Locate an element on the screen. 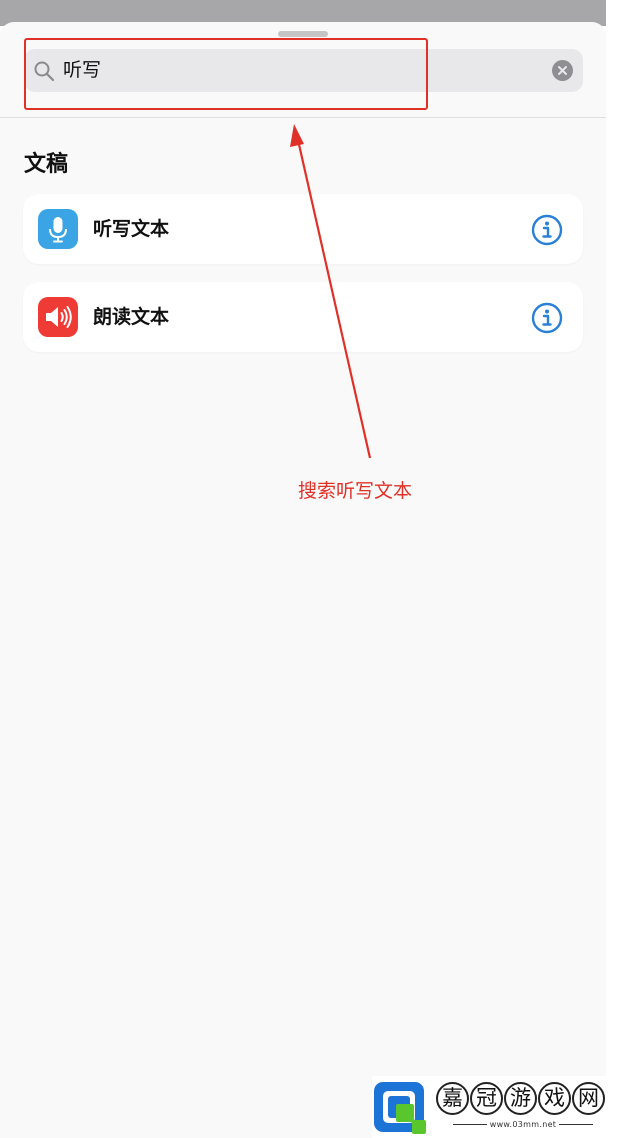 This screenshot has height=1138, width=620. annotation-highlight-box is located at coordinates (226, 74).